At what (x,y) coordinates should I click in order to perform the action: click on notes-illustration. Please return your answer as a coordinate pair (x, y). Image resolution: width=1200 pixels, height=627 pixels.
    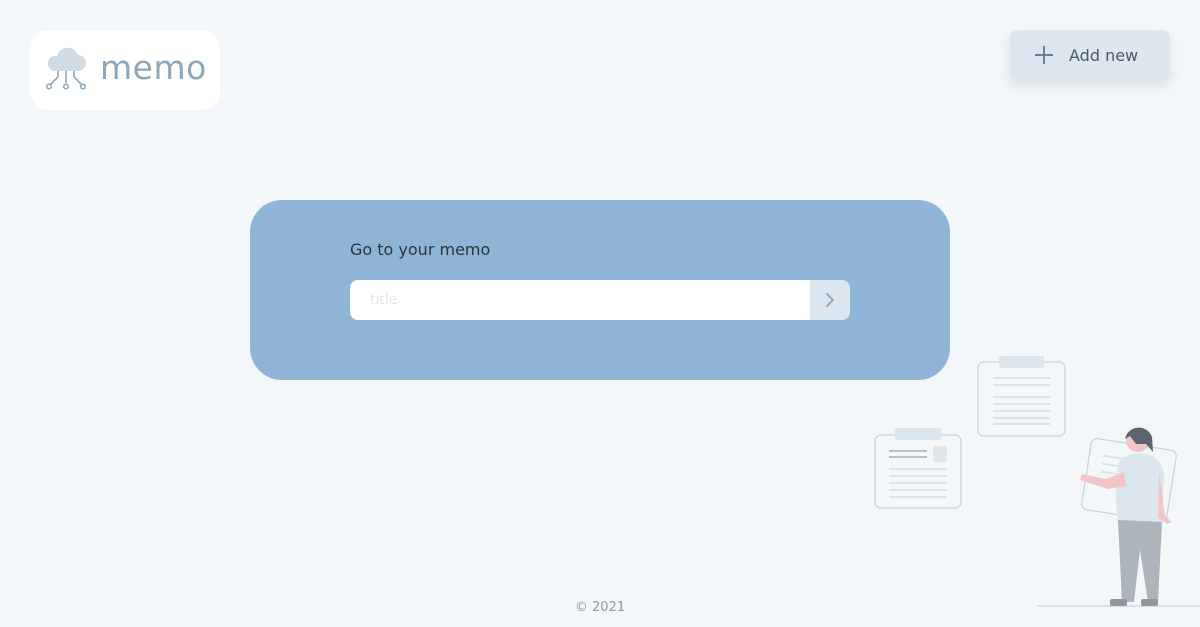
    Looking at the image, I should click on (1037, 481).